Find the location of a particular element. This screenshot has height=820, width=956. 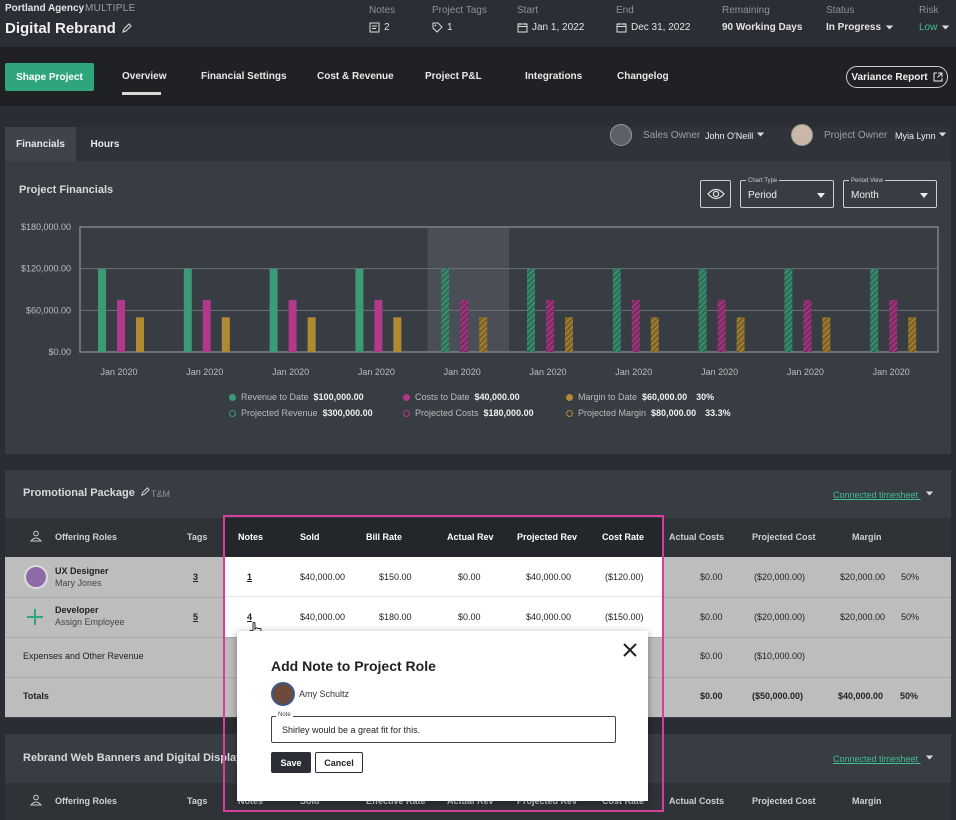

legend-label: Projected Revenue is located at coordinates (279, 413).